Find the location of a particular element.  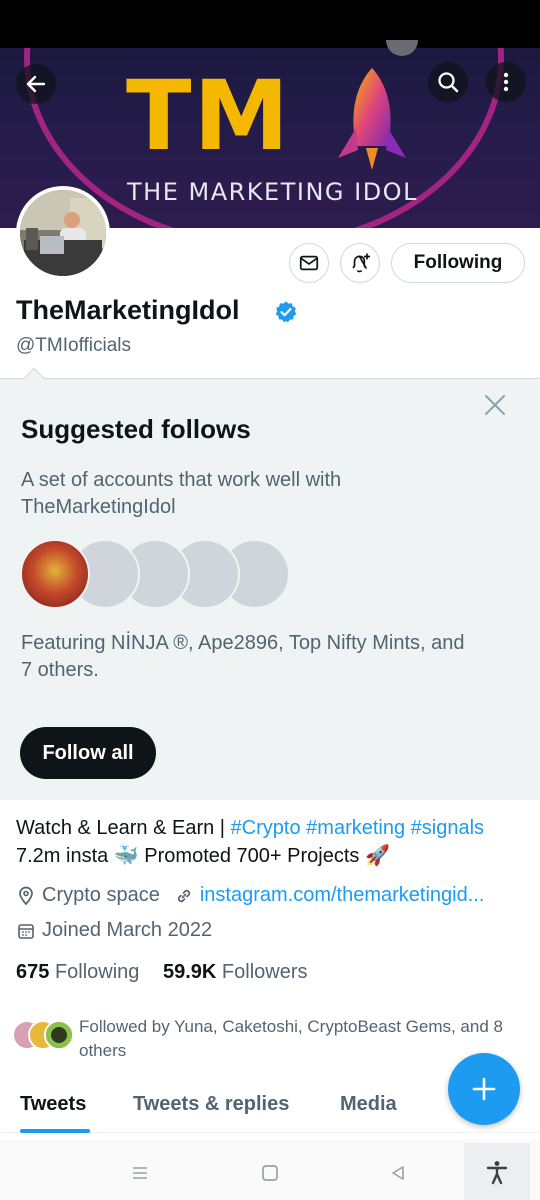

user-handle: @TMIofficials is located at coordinates (74, 345).